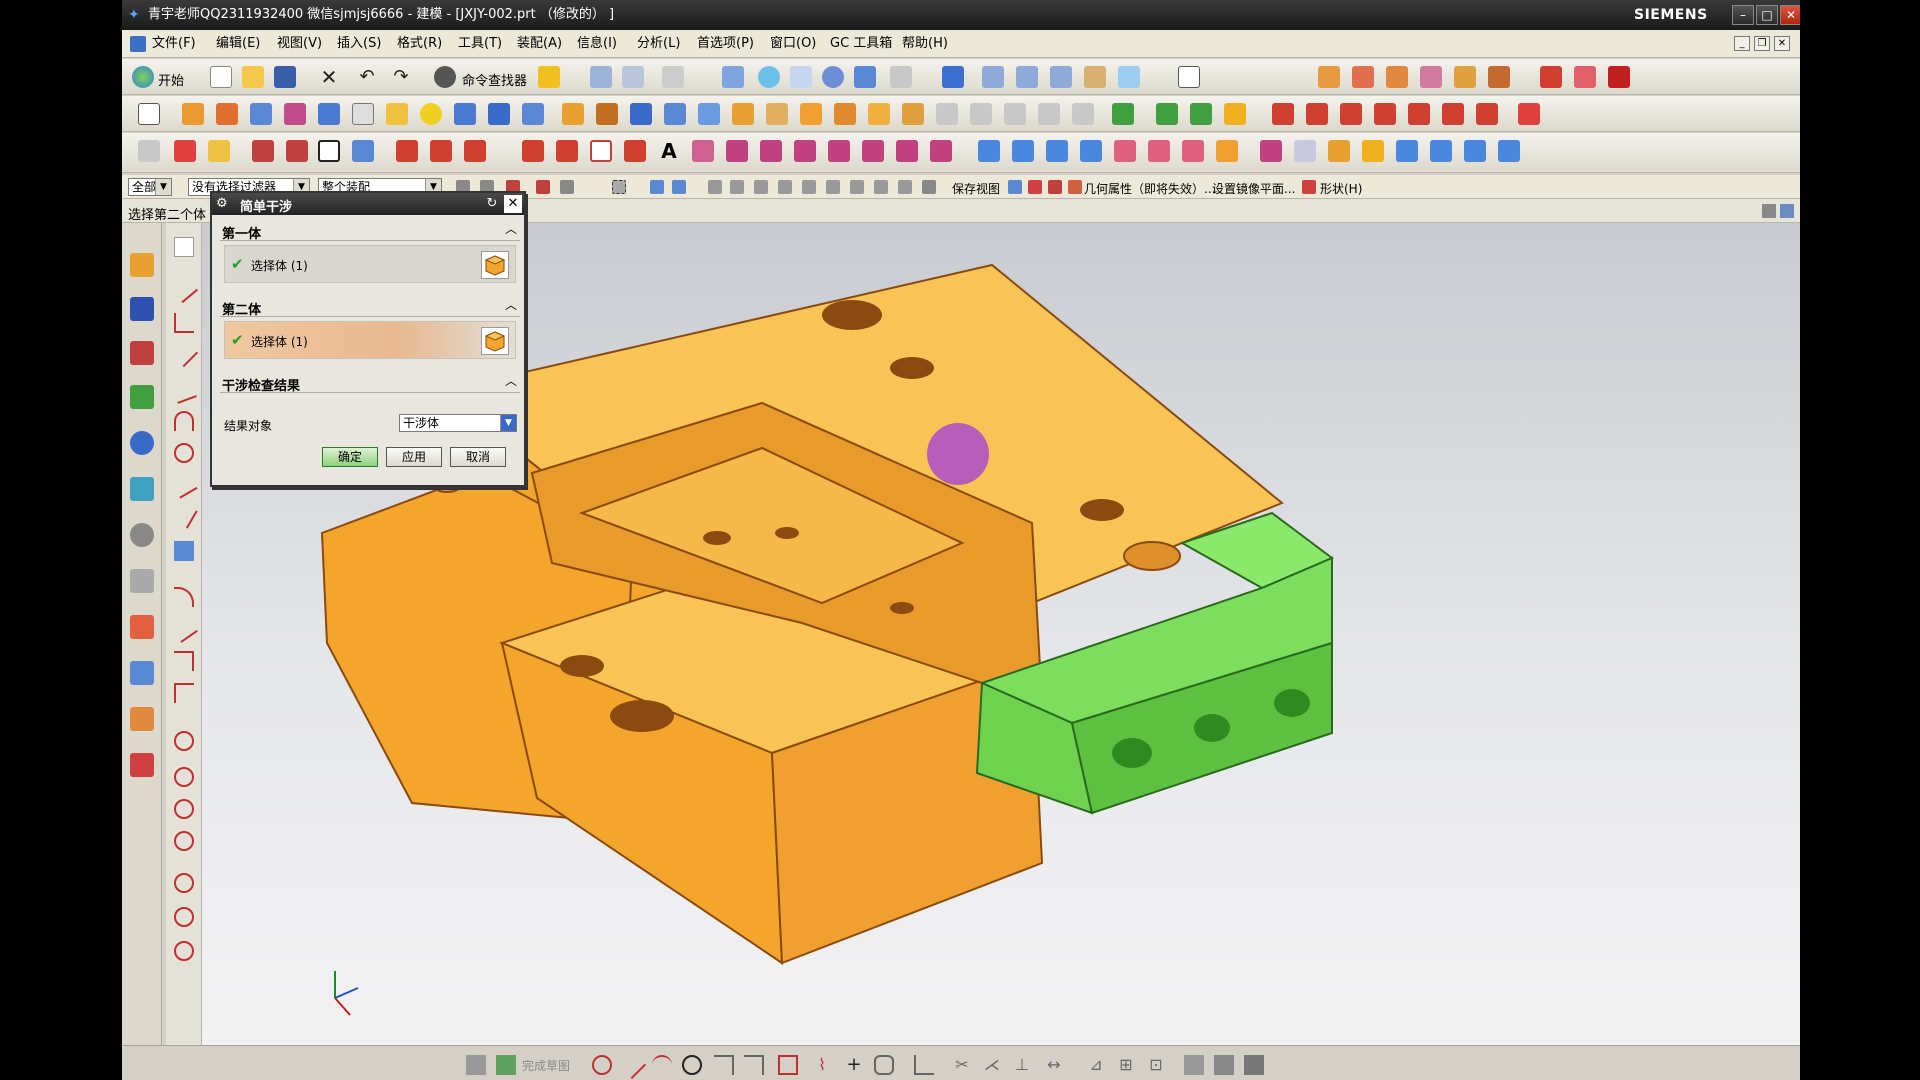 Image resolution: width=1920 pixels, height=1080 pixels. What do you see at coordinates (506, 1065) in the screenshot?
I see `finish-sketch-icon` at bounding box center [506, 1065].